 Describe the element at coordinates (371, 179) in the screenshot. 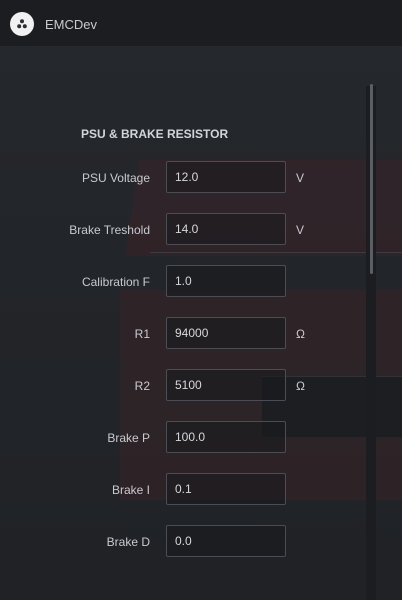

I see `scrollbar-thumb` at that location.